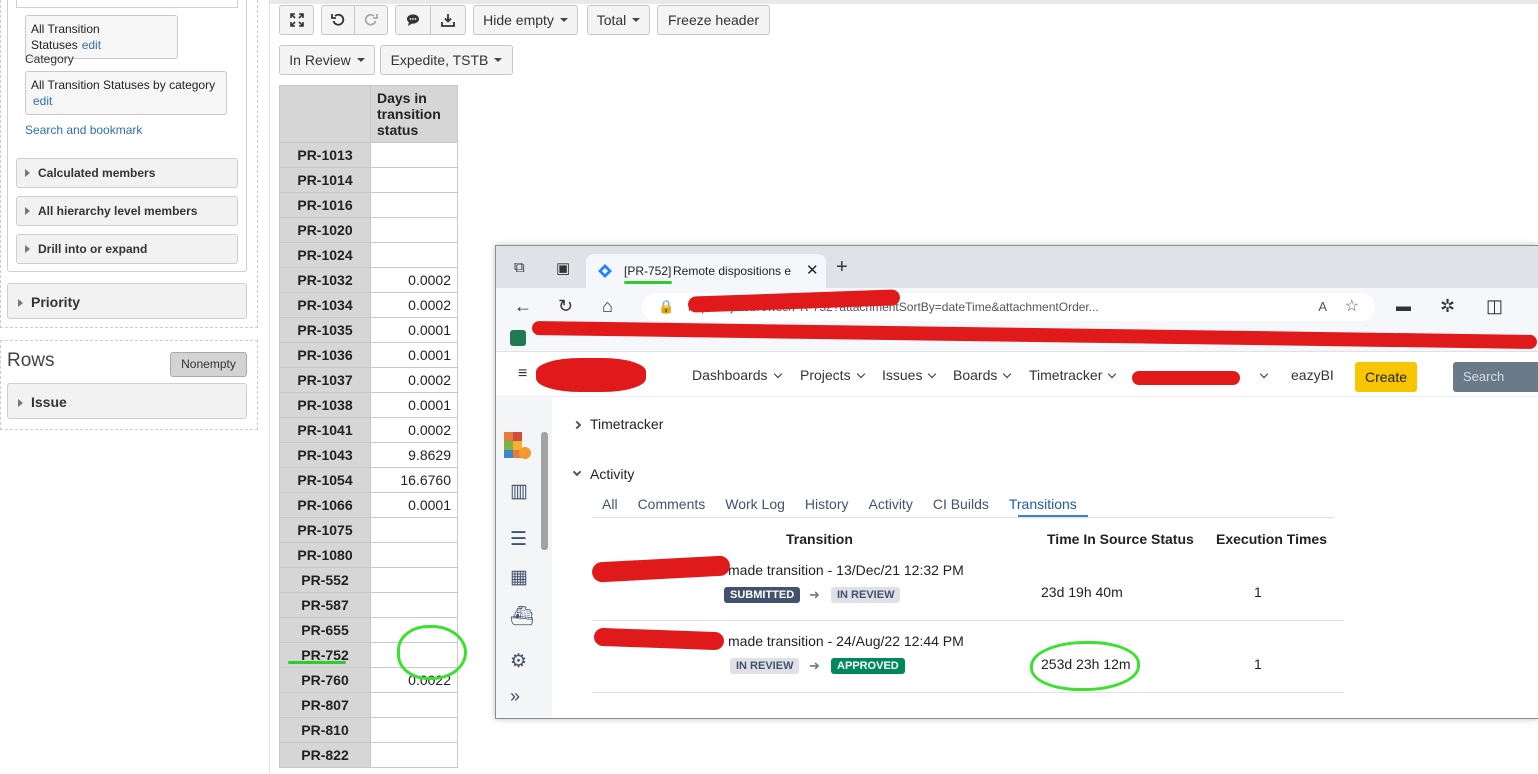 The width and height of the screenshot is (1538, 774). I want to click on rows-title: Rows, so click(31, 360).